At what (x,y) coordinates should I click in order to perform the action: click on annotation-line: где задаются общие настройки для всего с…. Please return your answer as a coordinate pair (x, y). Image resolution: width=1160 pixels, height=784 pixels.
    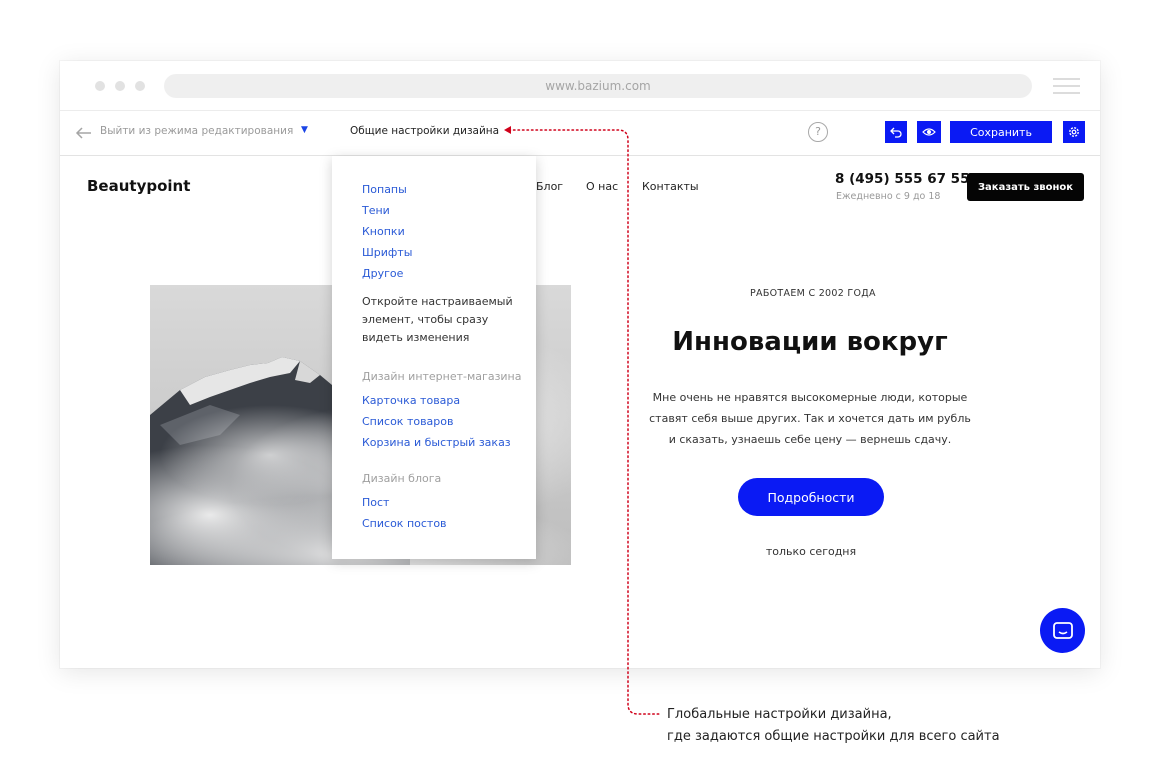
    Looking at the image, I should click on (833, 736).